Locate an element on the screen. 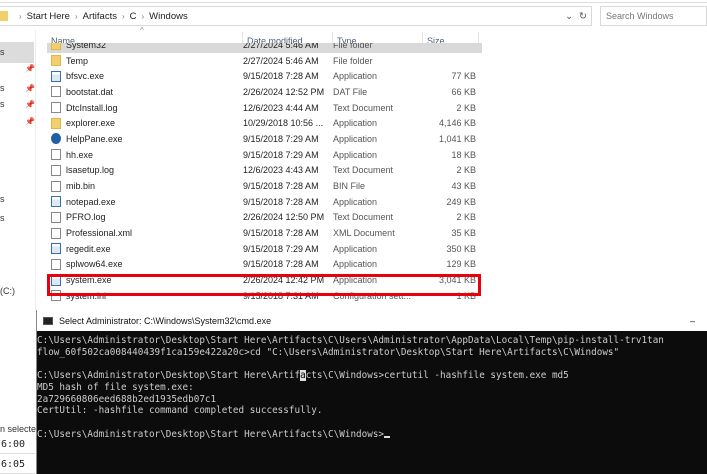  file-name-cell: lsasetup.log is located at coordinates (145, 170).